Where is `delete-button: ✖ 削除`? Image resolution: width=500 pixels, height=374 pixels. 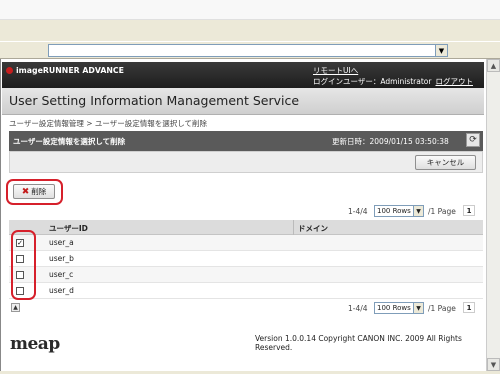
delete-button: ✖ 削除 is located at coordinates (34, 191).